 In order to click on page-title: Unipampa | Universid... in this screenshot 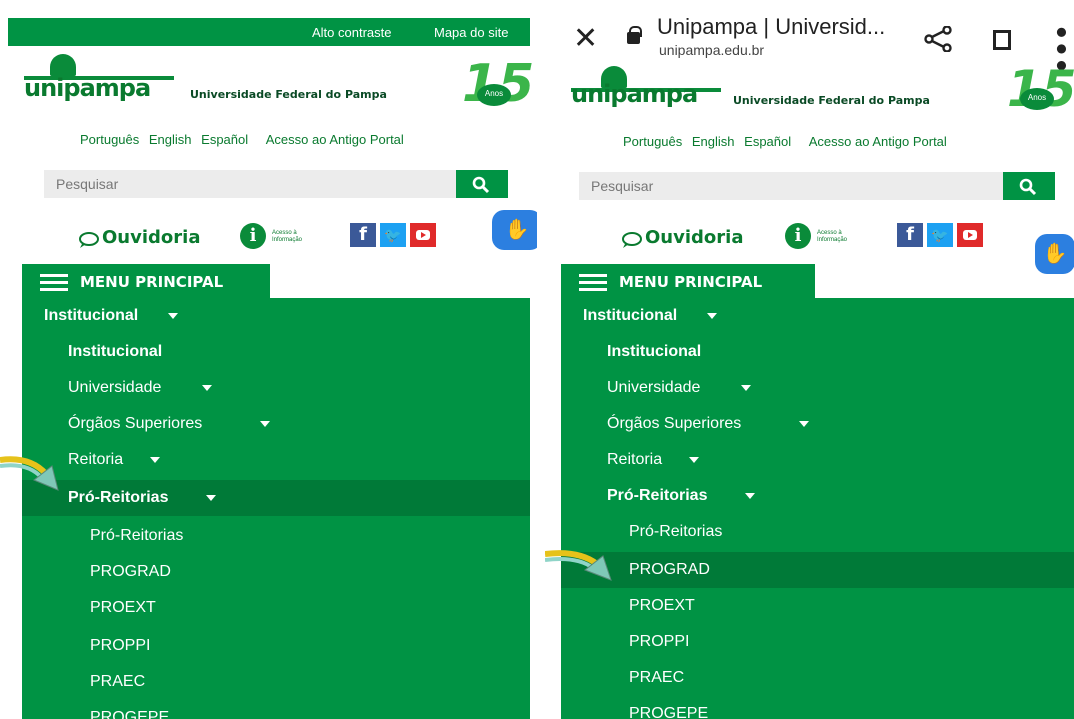, I will do `click(771, 27)`.